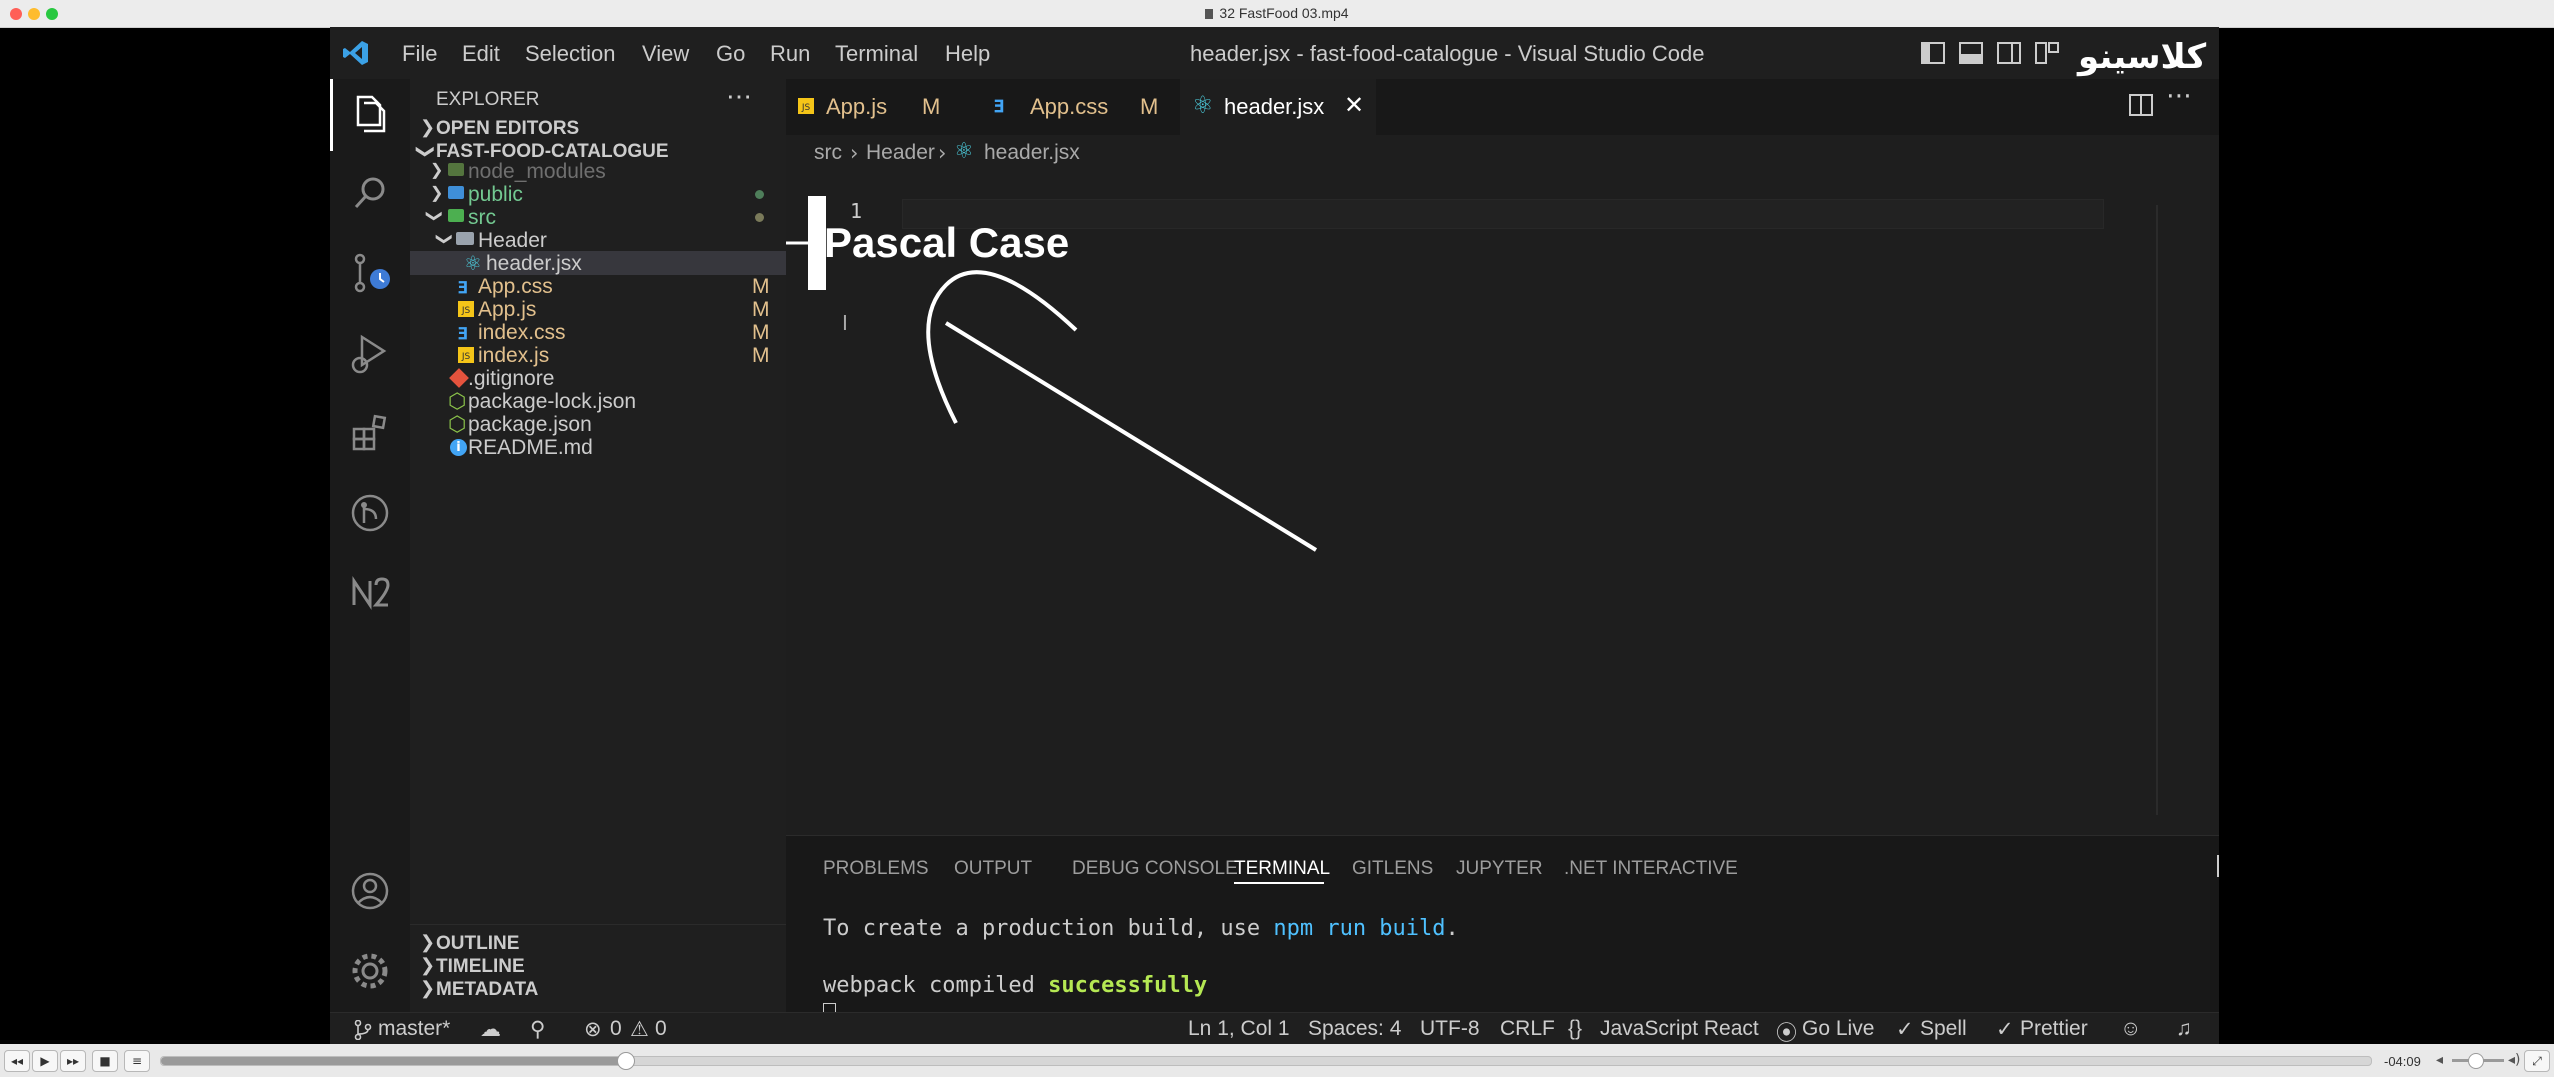  What do you see at coordinates (1354, 1029) in the screenshot?
I see `status-indentation: Spaces: 4` at bounding box center [1354, 1029].